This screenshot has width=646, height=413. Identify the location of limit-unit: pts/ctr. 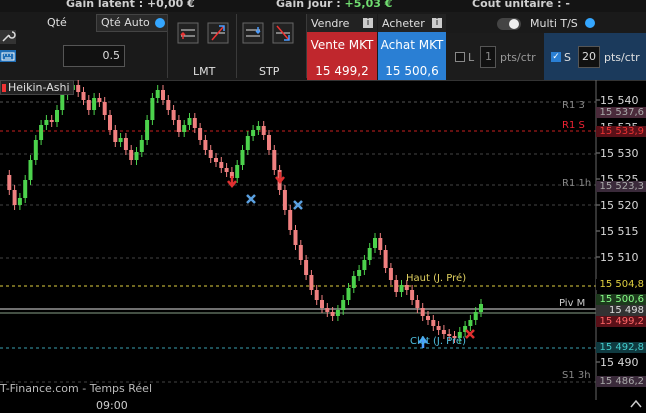
(518, 57).